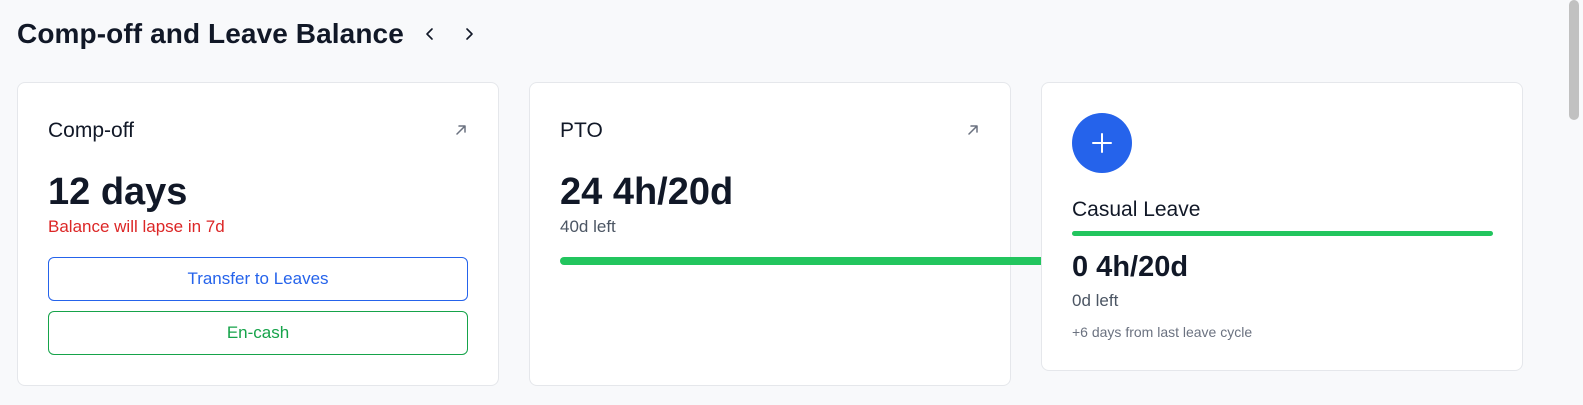 The width and height of the screenshot is (1583, 405). What do you see at coordinates (588, 226) in the screenshot?
I see `pto-left-text: 40d left` at bounding box center [588, 226].